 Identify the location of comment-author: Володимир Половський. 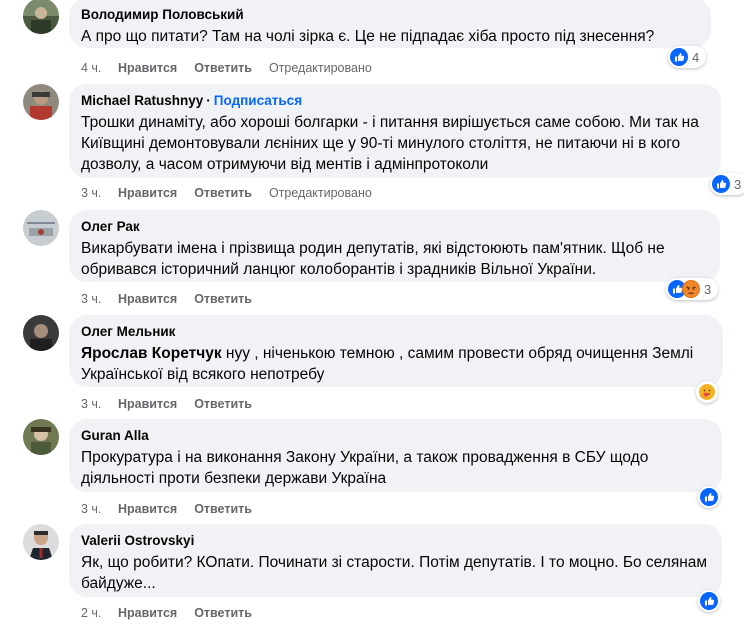
(390, 15).